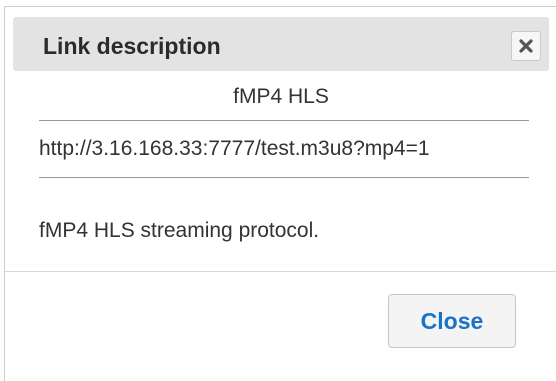  I want to click on dialog-title: Link description, so click(132, 46).